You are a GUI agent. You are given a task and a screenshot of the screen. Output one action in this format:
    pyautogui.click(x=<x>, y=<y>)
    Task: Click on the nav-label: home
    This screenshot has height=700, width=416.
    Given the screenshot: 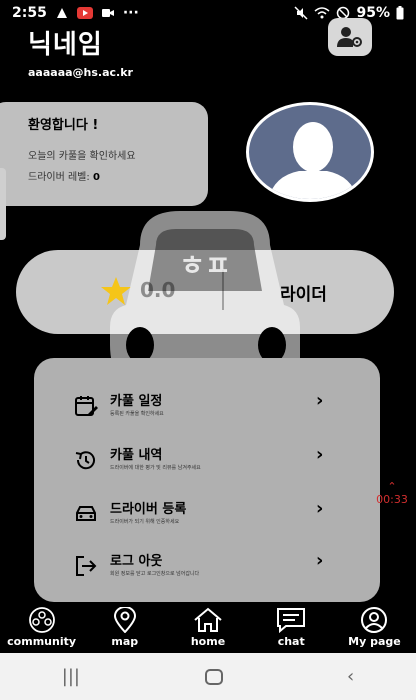 What is the action you would take?
    pyautogui.click(x=208, y=641)
    